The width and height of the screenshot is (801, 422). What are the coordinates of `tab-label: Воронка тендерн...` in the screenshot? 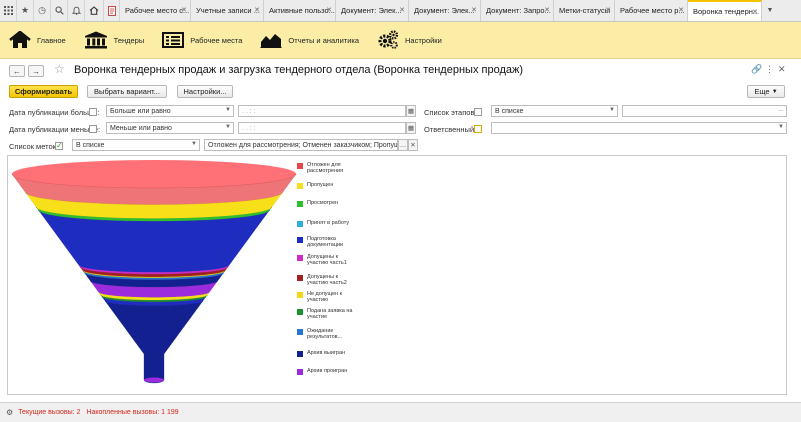 It's located at (726, 11).